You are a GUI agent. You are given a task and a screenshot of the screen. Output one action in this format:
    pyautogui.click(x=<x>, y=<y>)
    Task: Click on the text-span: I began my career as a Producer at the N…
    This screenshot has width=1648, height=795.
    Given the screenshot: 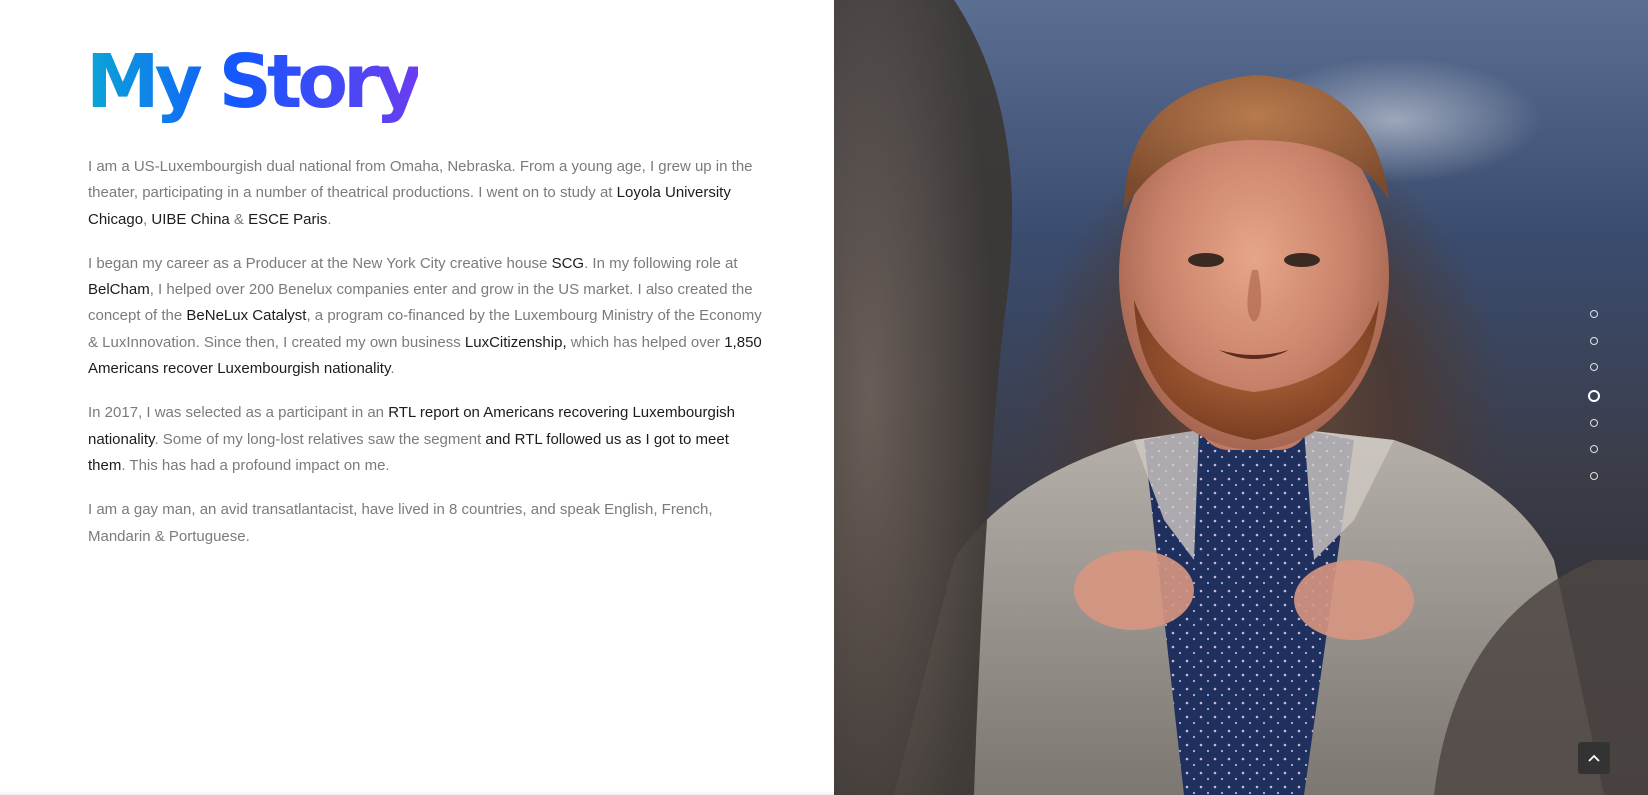 What is the action you would take?
    pyautogui.click(x=320, y=263)
    